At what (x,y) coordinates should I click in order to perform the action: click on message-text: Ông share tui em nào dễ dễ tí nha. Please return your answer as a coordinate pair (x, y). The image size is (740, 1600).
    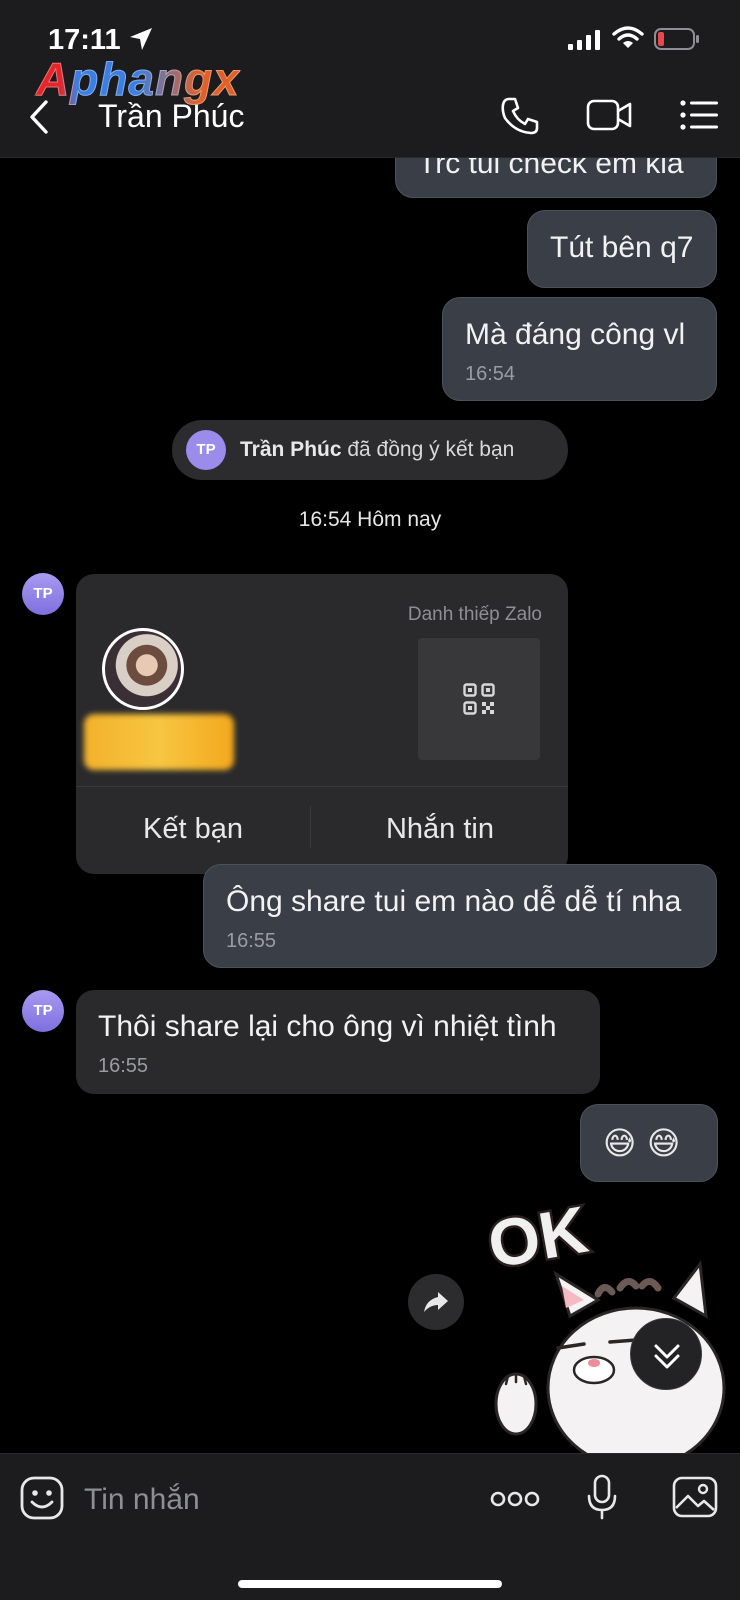
    Looking at the image, I should click on (454, 901).